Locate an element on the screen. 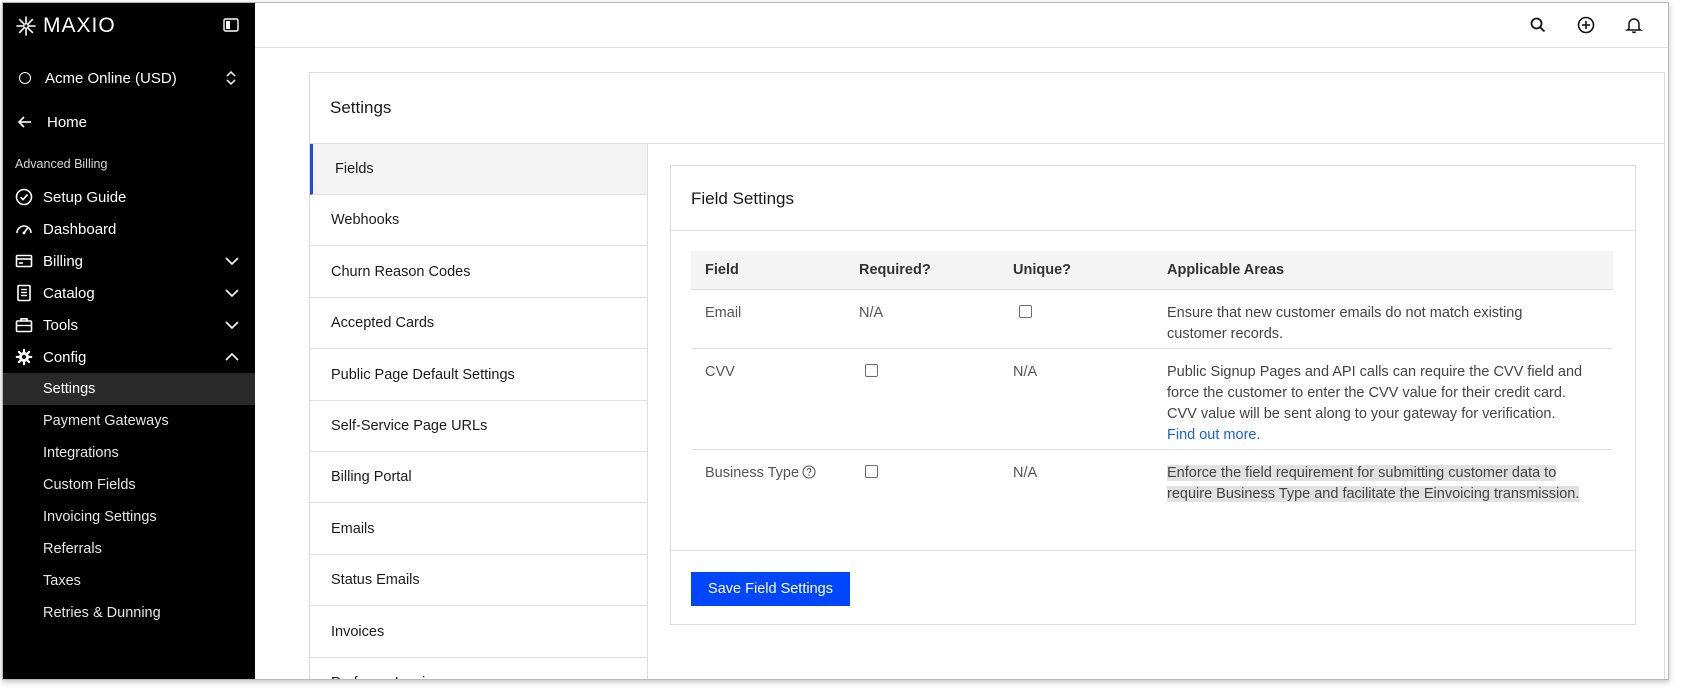  field-settings-title: Field Settings is located at coordinates (742, 198).